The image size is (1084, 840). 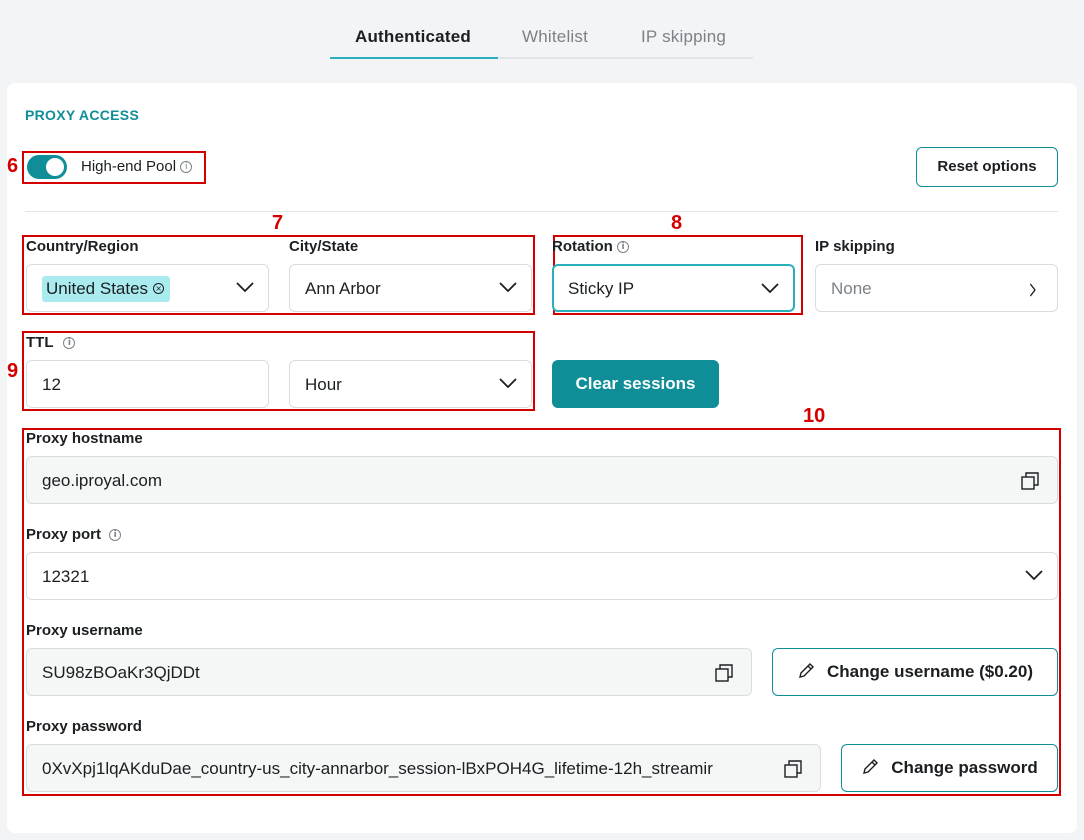 What do you see at coordinates (601, 288) in the screenshot?
I see `rotation-value: Sticky IP` at bounding box center [601, 288].